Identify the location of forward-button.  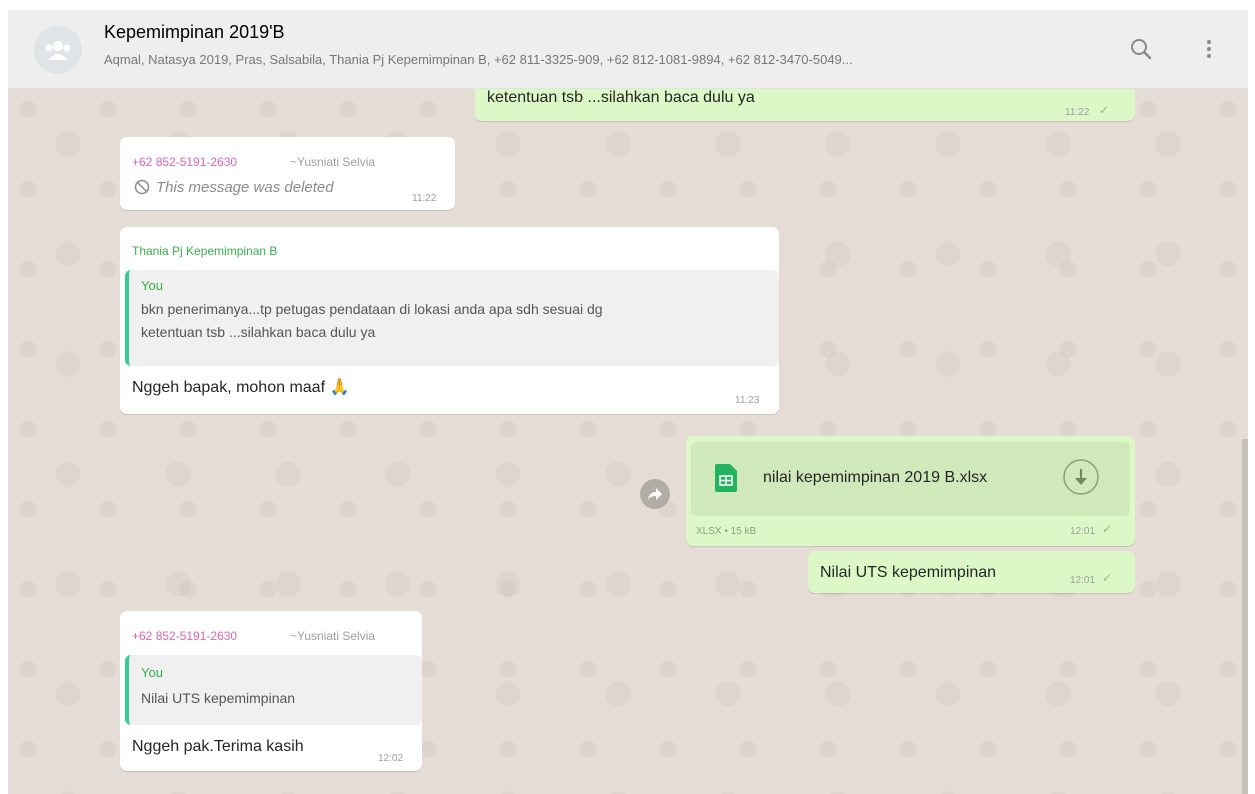
(655, 494).